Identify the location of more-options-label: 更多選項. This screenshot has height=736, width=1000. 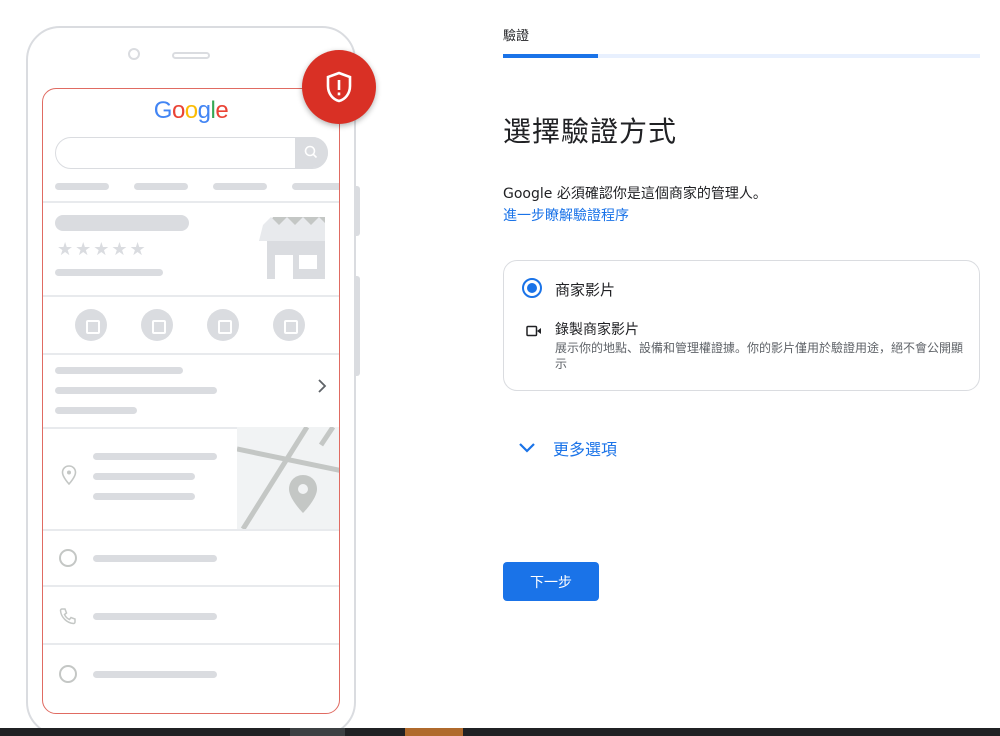
(585, 449).